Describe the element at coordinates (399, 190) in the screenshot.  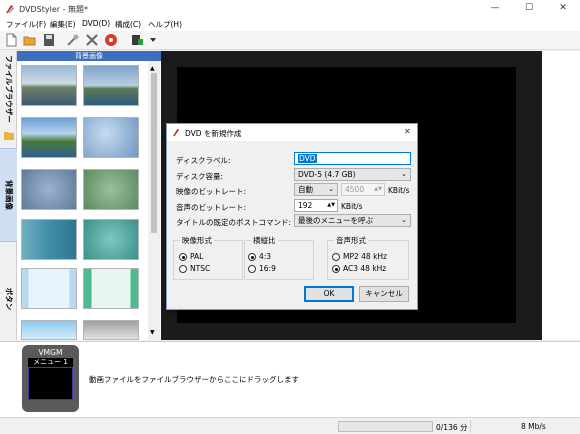
I see `video-bitrate-unit: KBit/s` at that location.